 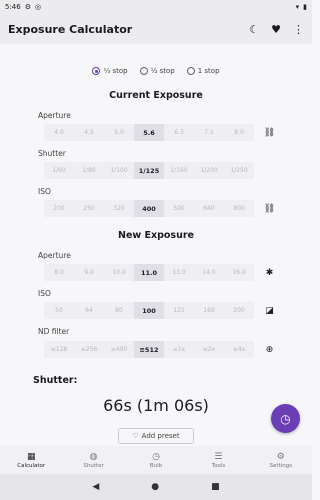 What do you see at coordinates (215, 487) in the screenshot?
I see `recents-icon: ■` at bounding box center [215, 487].